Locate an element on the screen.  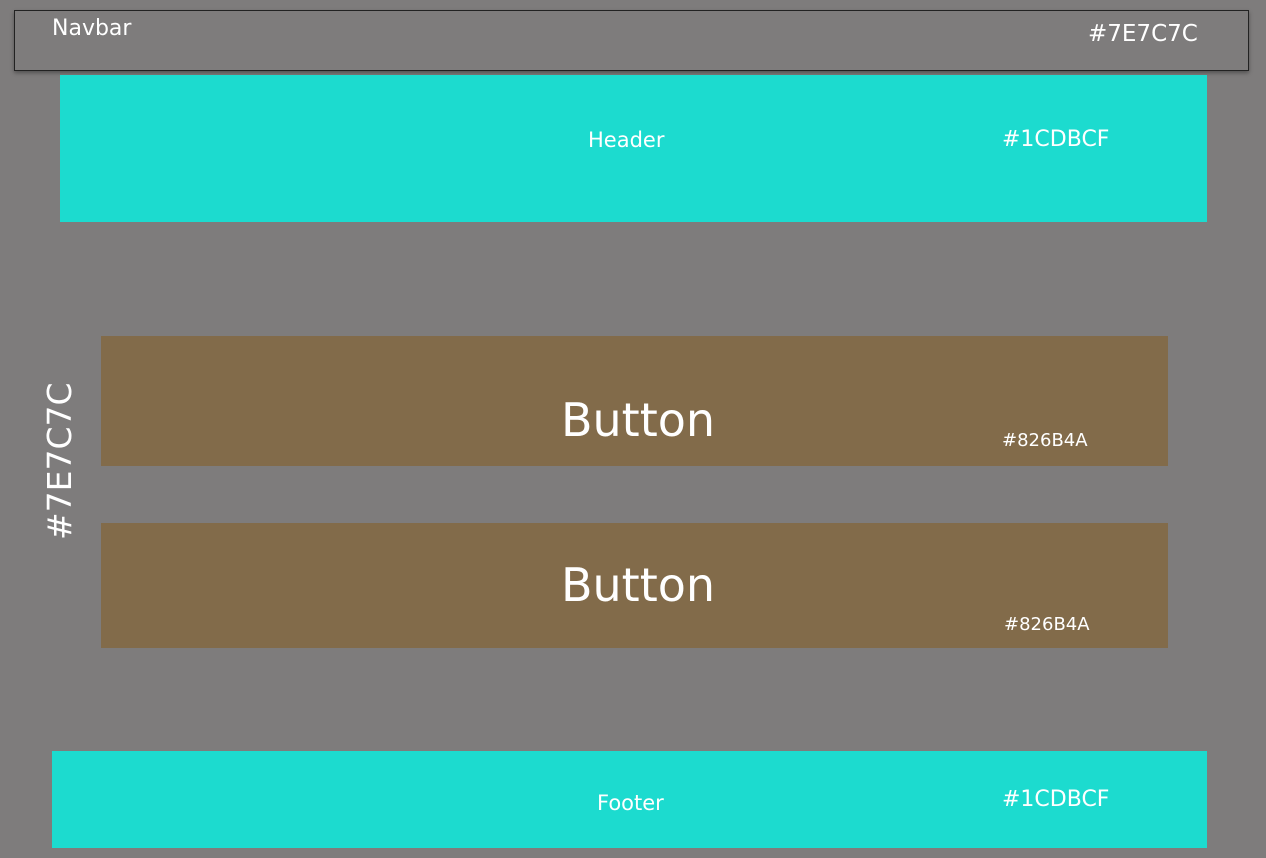
primary-button: Button #826B4A is located at coordinates (634, 401).